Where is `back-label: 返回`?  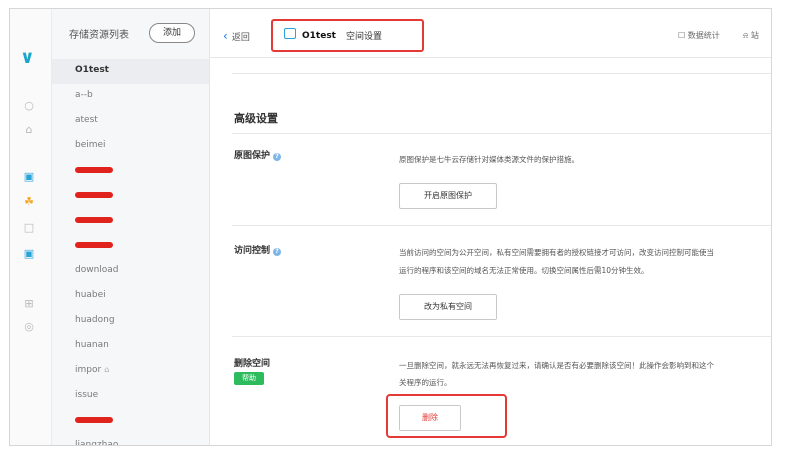
back-label: 返回 is located at coordinates (240, 38).